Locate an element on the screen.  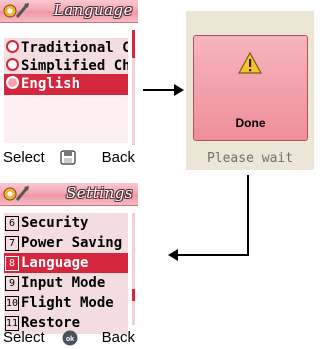
svg-text: ok is located at coordinates (70, 339).